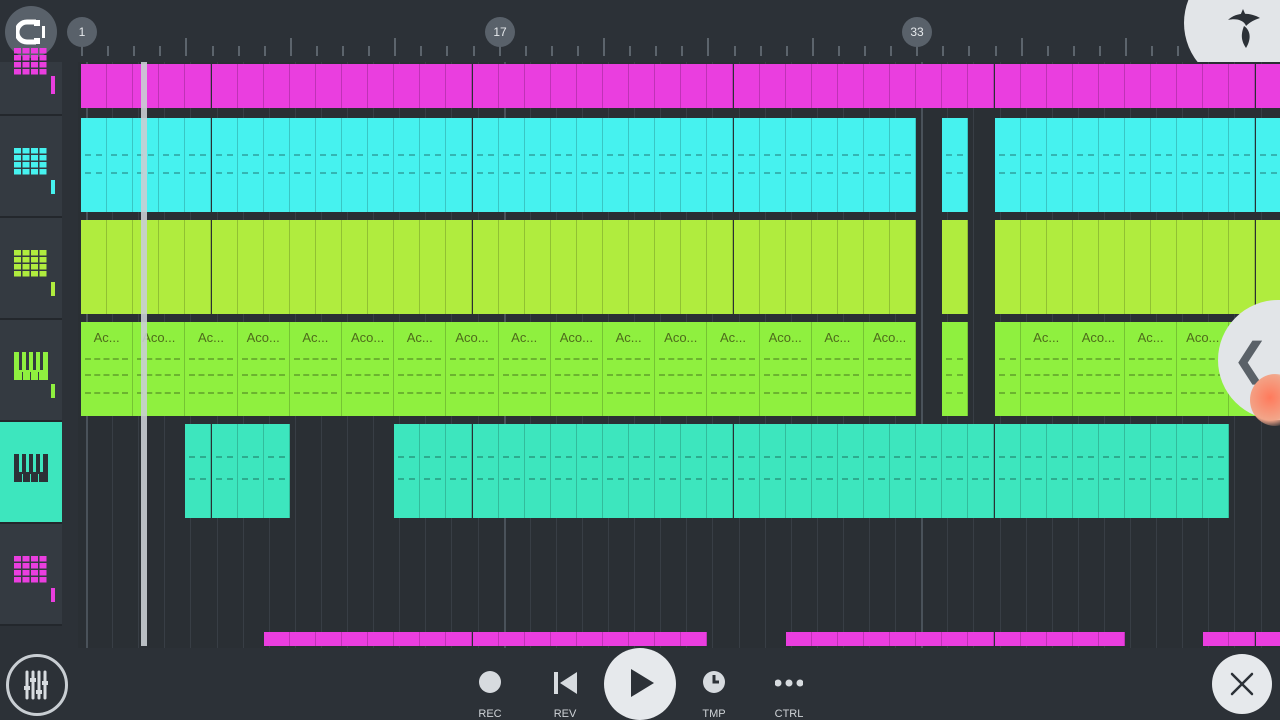 This screenshot has height=720, width=1280. I want to click on play-button, so click(640, 684).